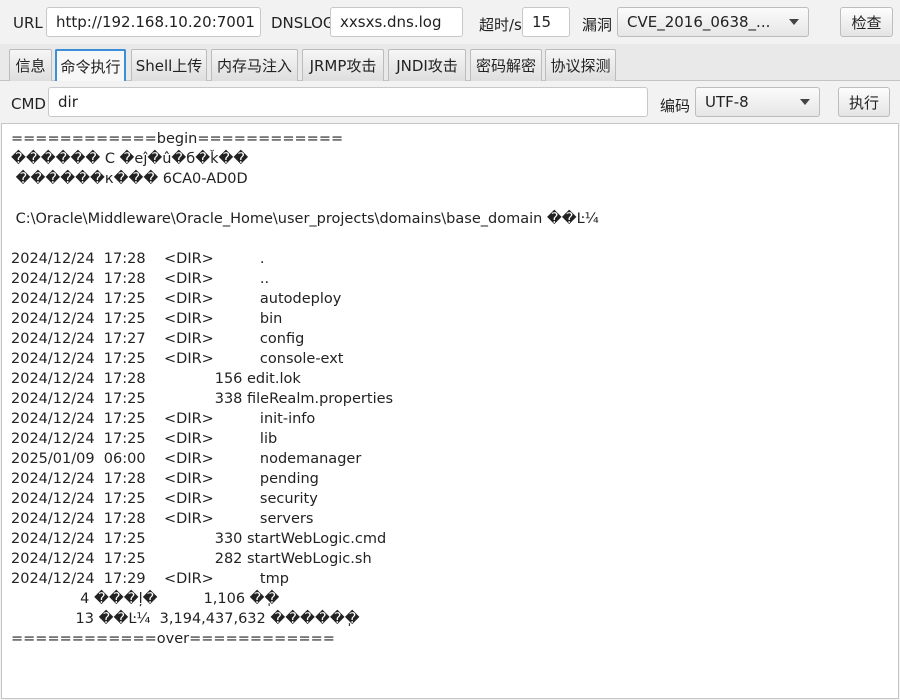 Image resolution: width=900 pixels, height=700 pixels. What do you see at coordinates (597, 25) in the screenshot?
I see `vuln-label: 漏洞` at bounding box center [597, 25].